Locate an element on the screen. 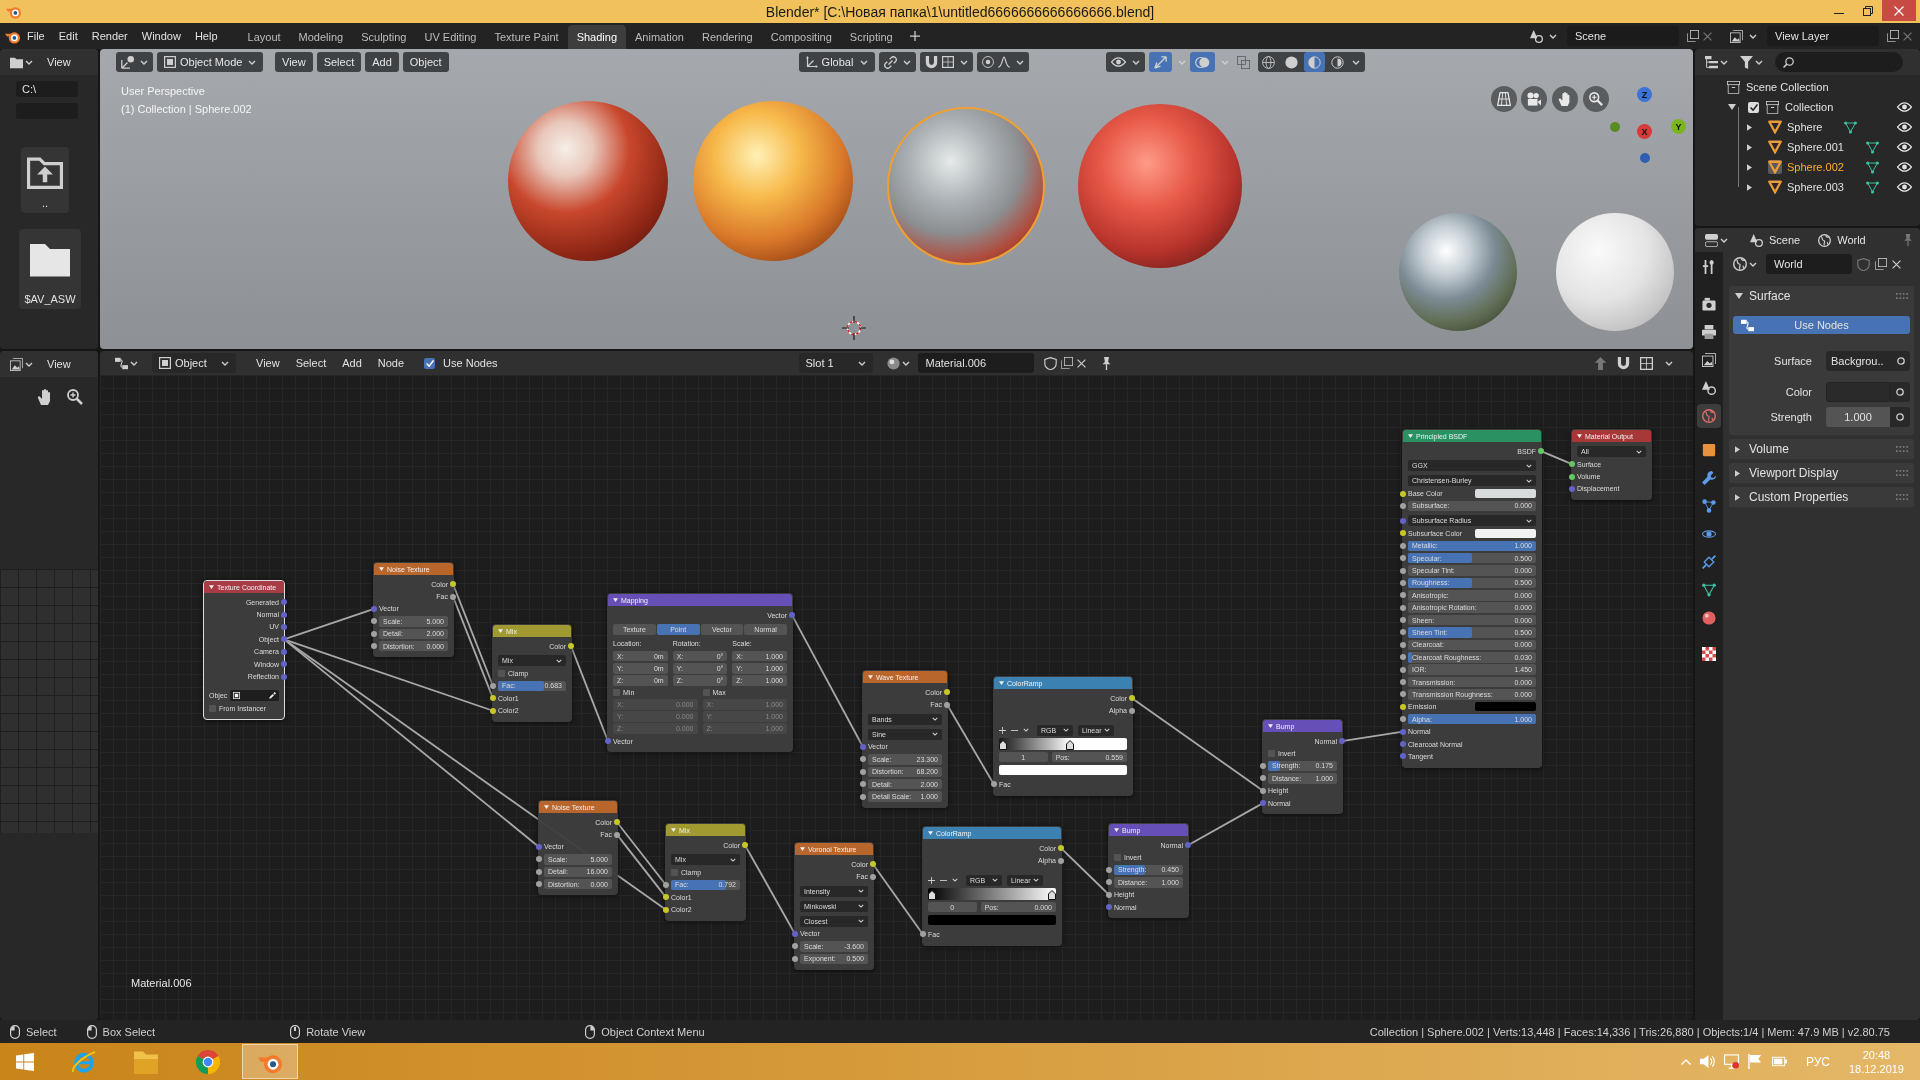  magnet-icon is located at coordinates (1623, 363).